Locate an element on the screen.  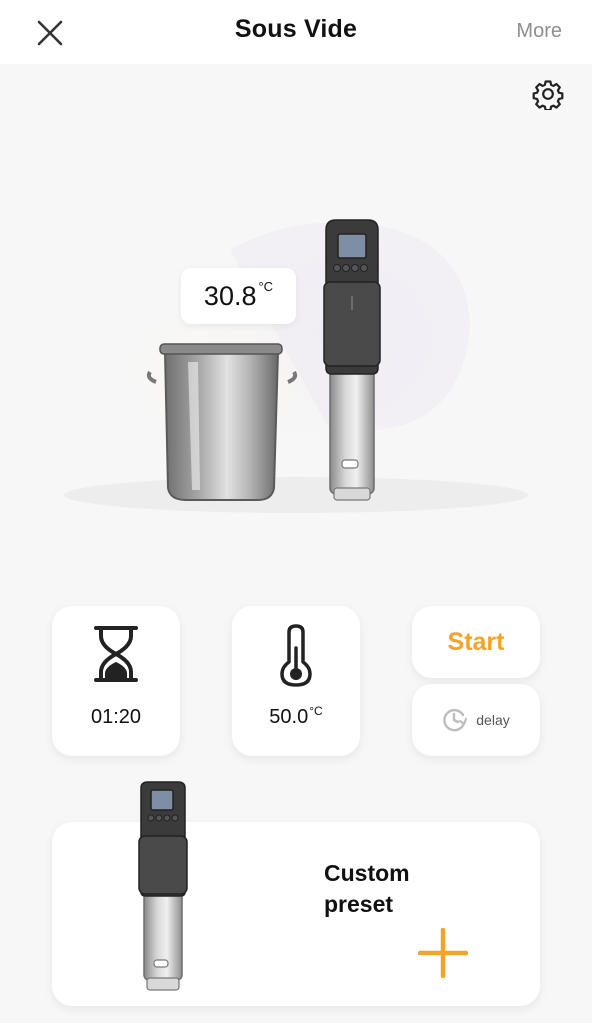
more-button: More is located at coordinates (539, 31).